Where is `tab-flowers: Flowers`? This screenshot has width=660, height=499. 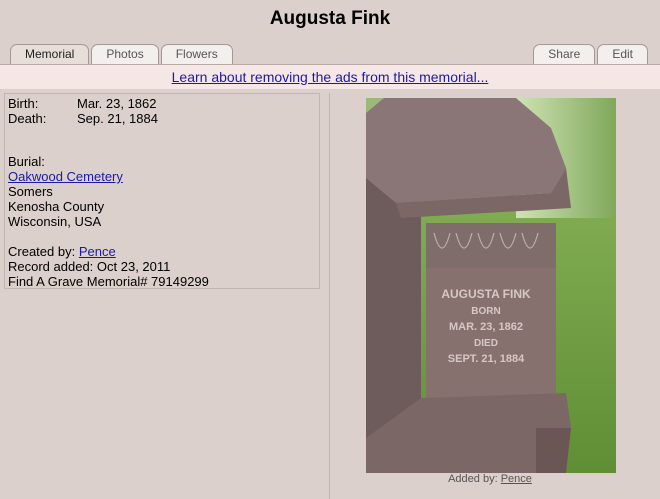 tab-flowers: Flowers is located at coordinates (196, 54).